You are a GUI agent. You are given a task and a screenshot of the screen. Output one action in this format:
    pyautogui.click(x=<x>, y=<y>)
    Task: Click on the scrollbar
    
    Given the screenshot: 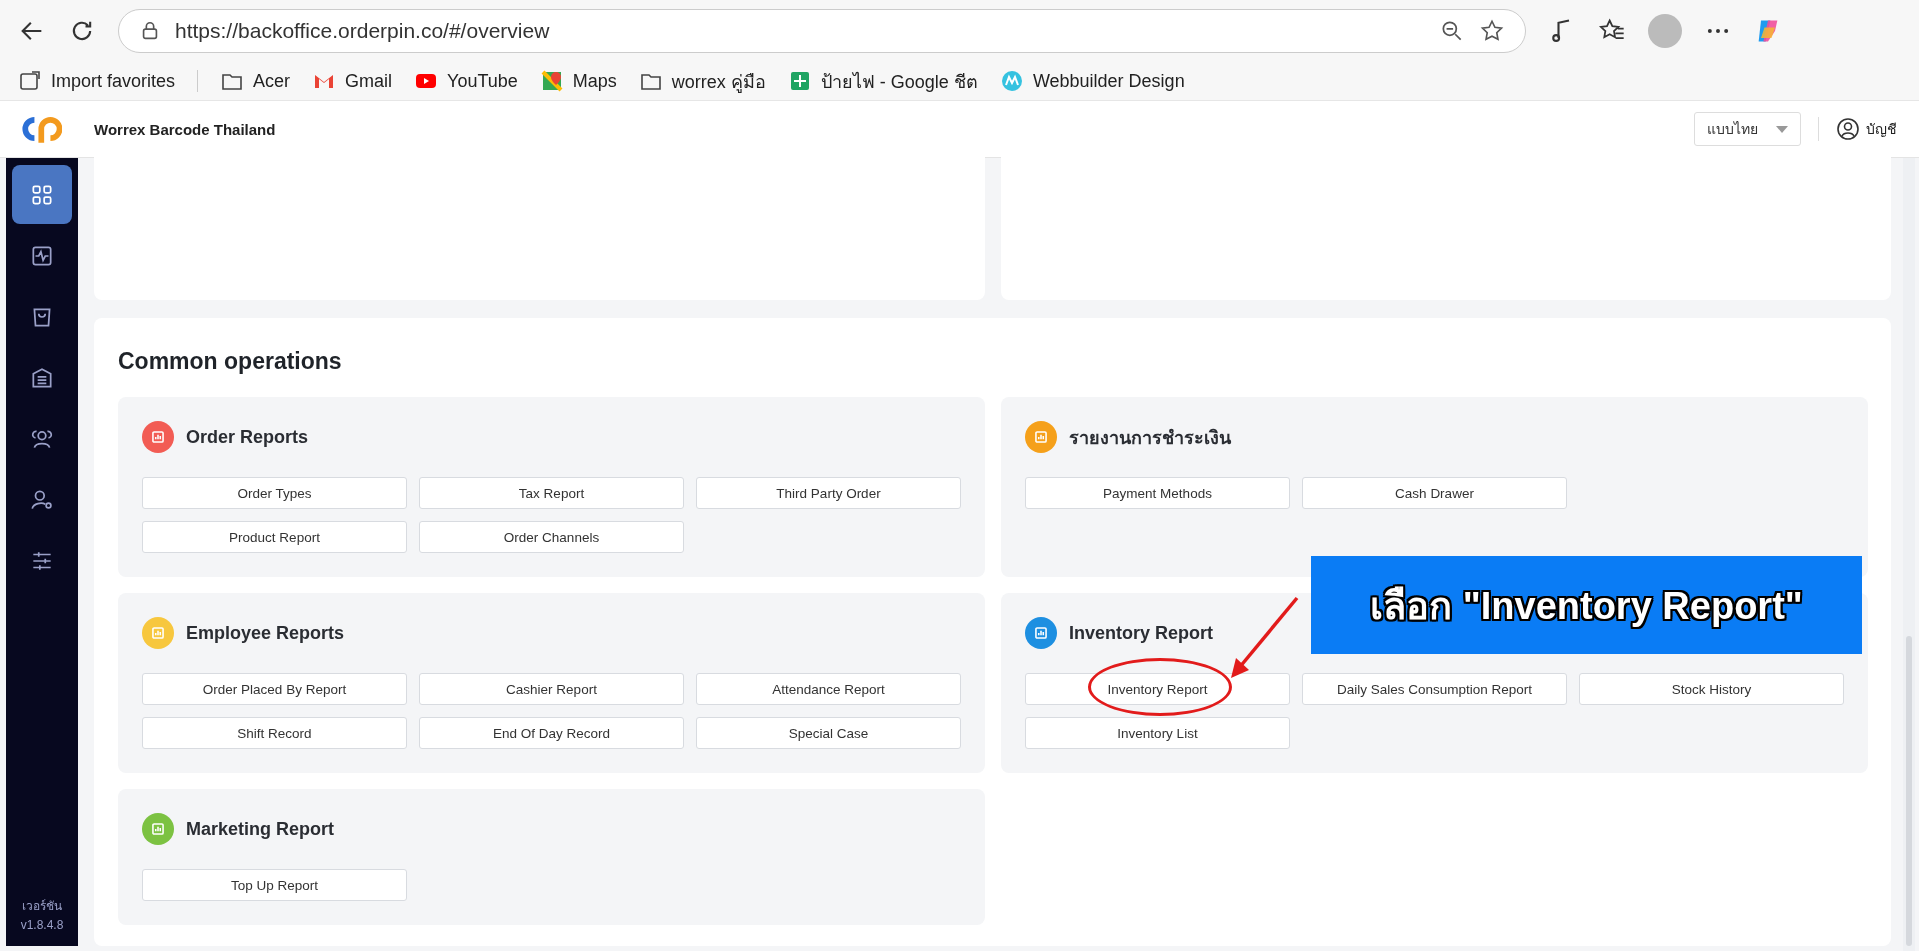 What is the action you would take?
    pyautogui.click(x=1909, y=554)
    